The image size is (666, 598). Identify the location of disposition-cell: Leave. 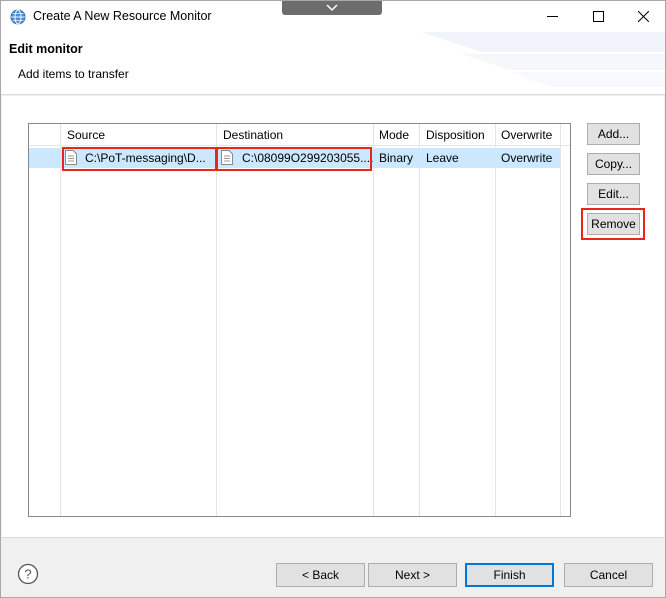
(442, 158).